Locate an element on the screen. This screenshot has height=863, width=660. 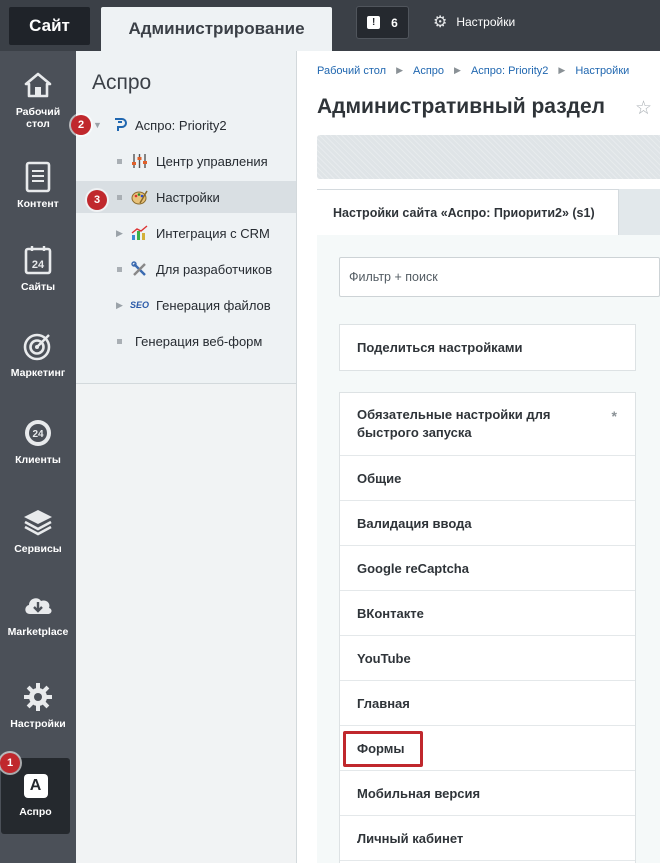
tree-item-settings: Настройки is located at coordinates (186, 197).